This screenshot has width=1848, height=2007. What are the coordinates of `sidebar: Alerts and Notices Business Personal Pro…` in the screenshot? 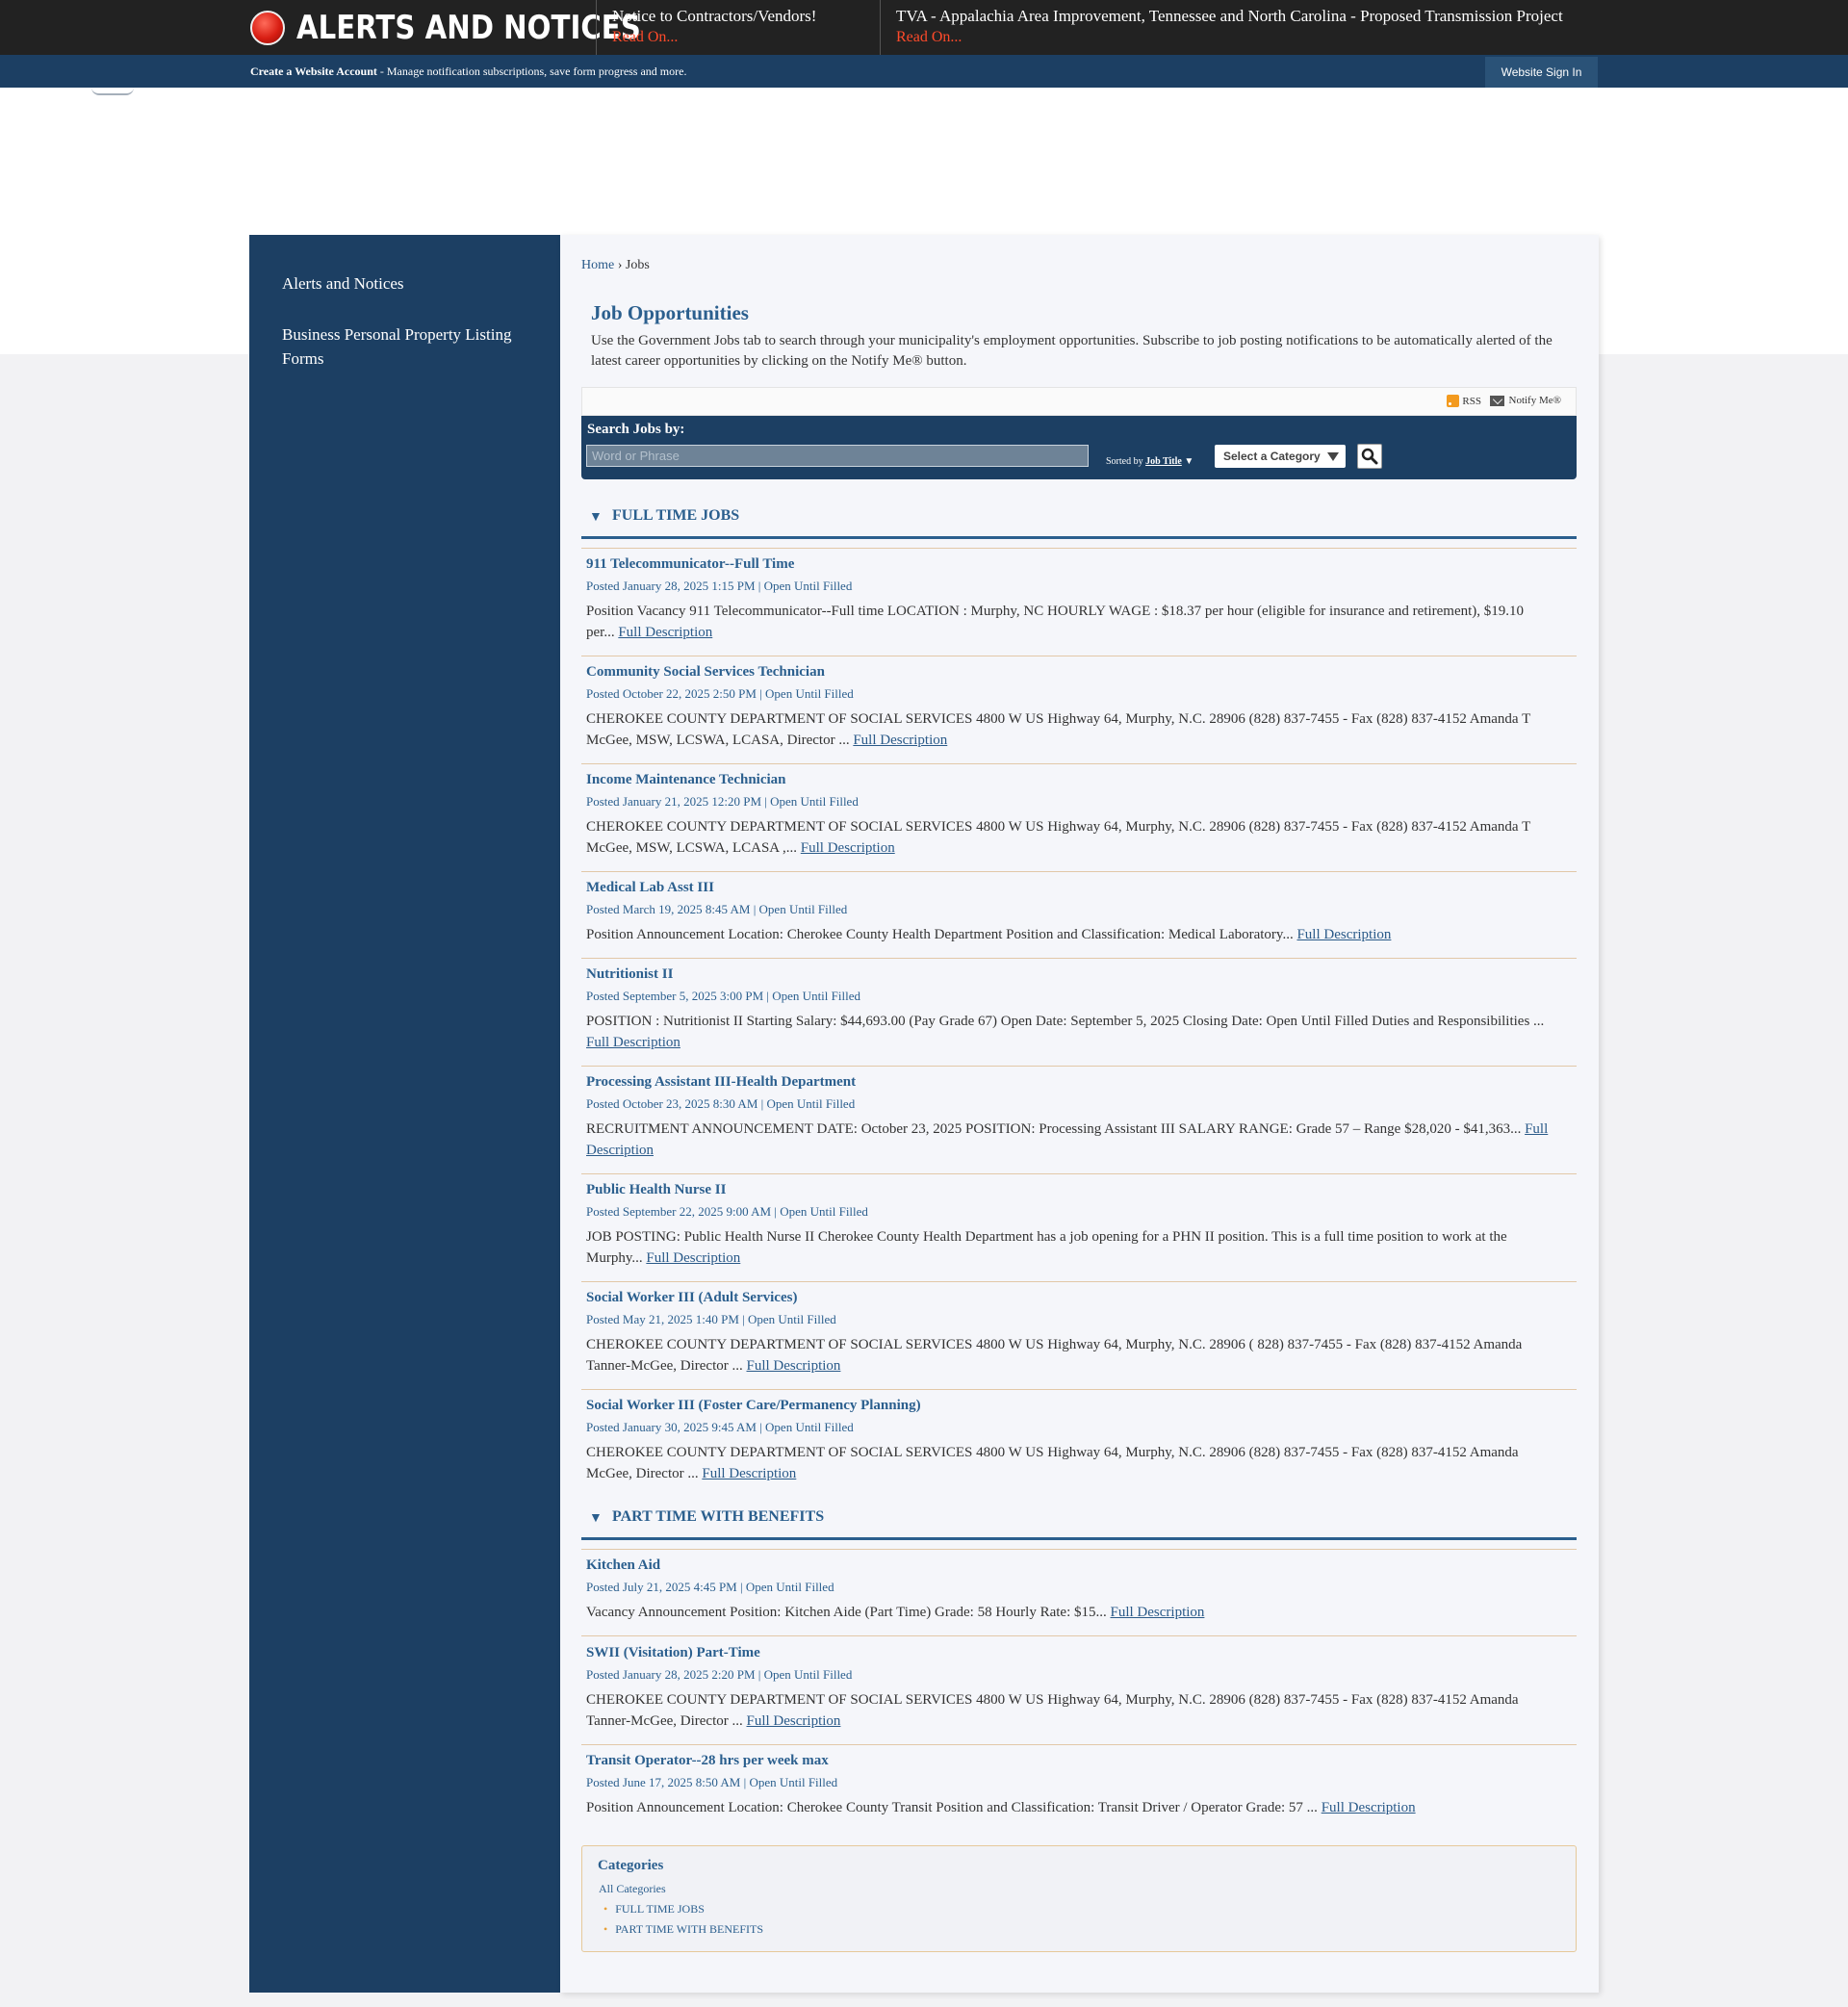 It's located at (404, 1114).